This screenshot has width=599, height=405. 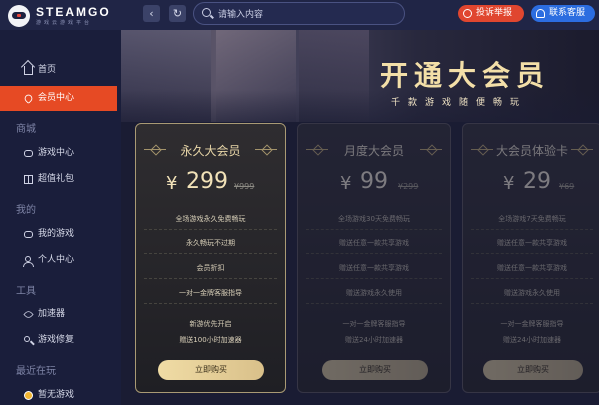 What do you see at coordinates (206, 12) in the screenshot?
I see `search-icon` at bounding box center [206, 12].